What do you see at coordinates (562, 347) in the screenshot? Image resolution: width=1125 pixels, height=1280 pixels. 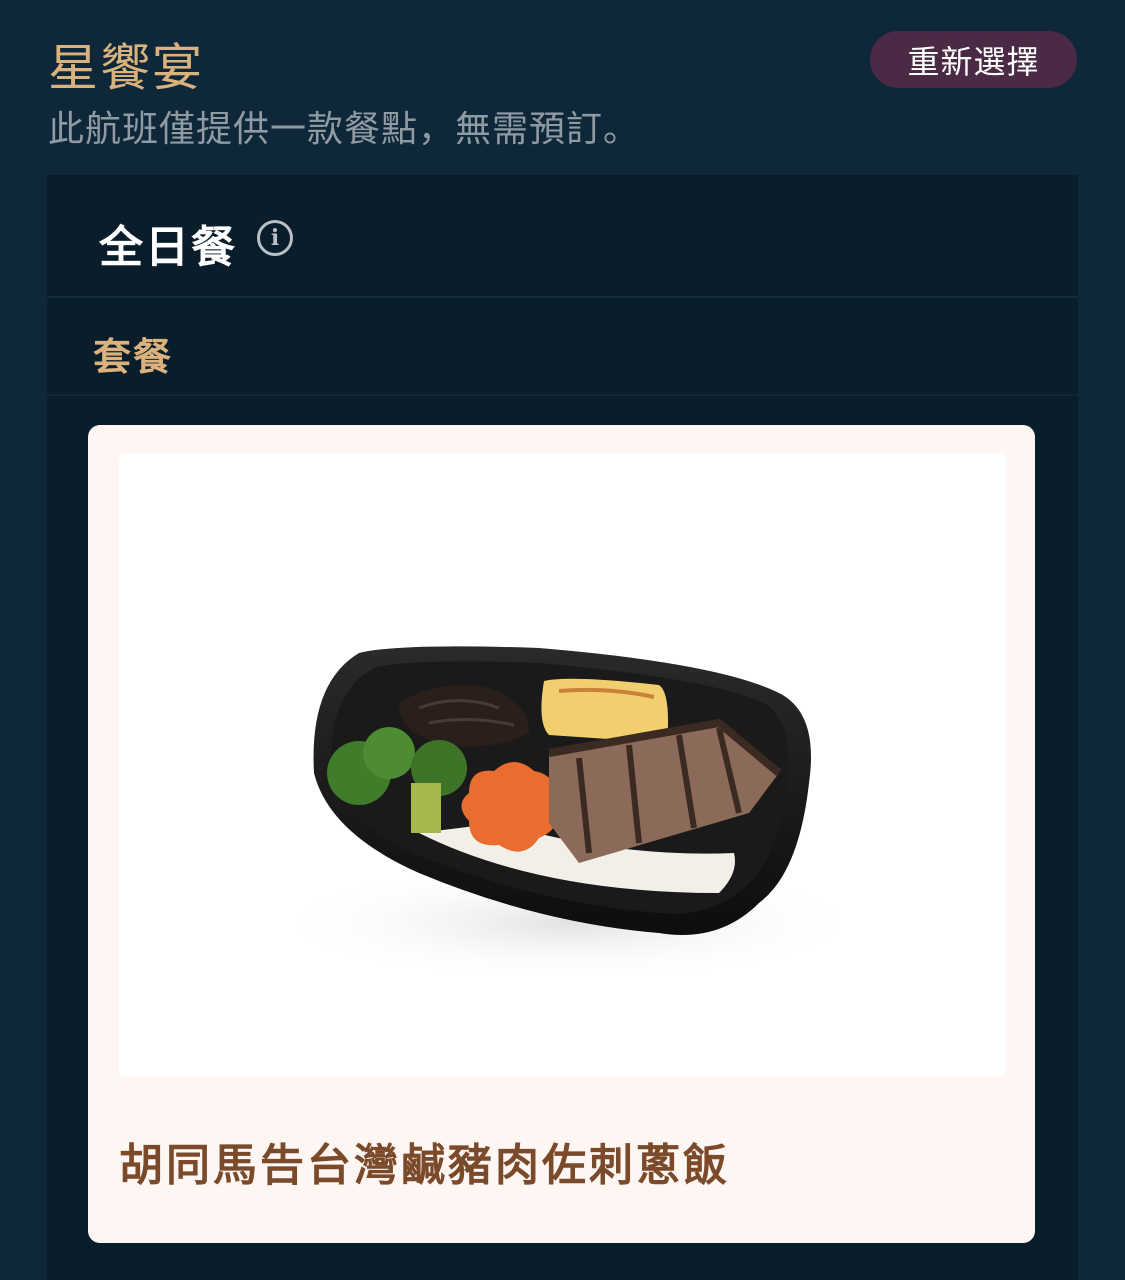 I see `meal-category: 套餐` at bounding box center [562, 347].